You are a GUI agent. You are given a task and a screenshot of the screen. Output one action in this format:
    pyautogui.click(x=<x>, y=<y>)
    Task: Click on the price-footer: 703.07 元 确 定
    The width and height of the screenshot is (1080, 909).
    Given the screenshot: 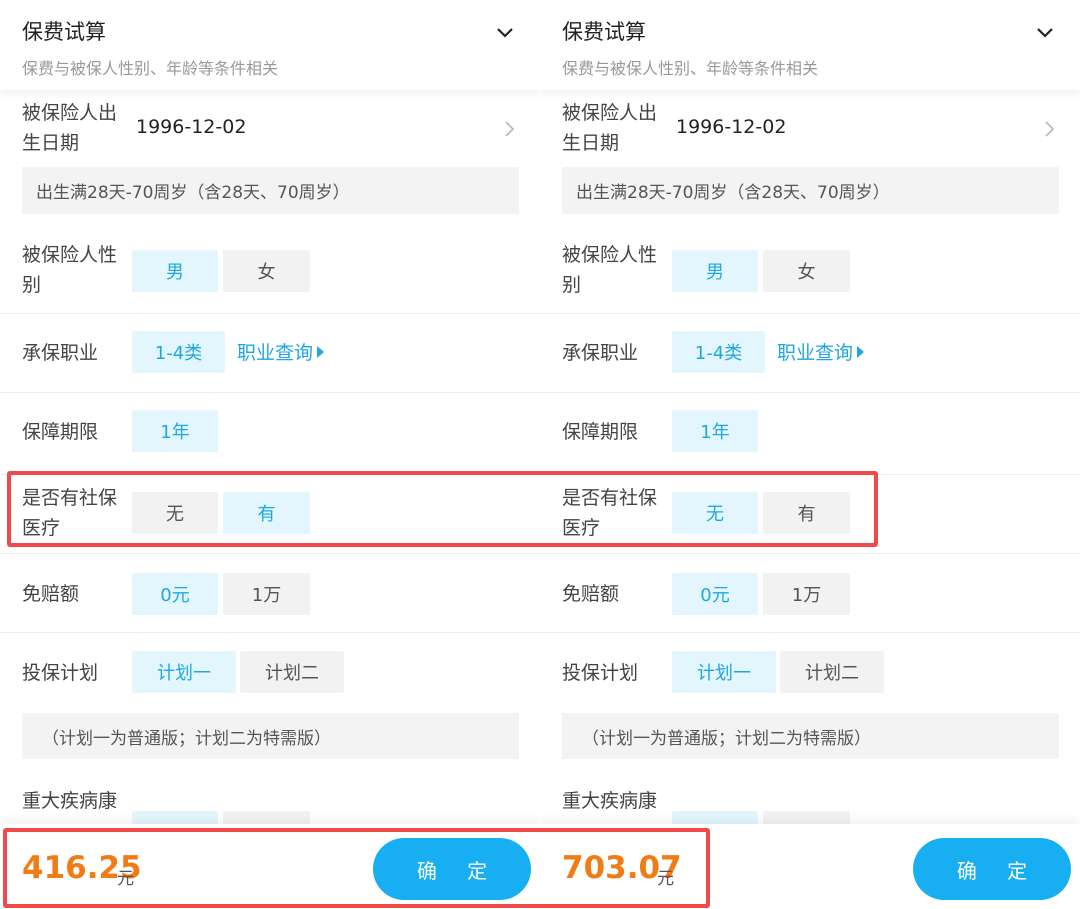 What is the action you would take?
    pyautogui.click(x=810, y=866)
    